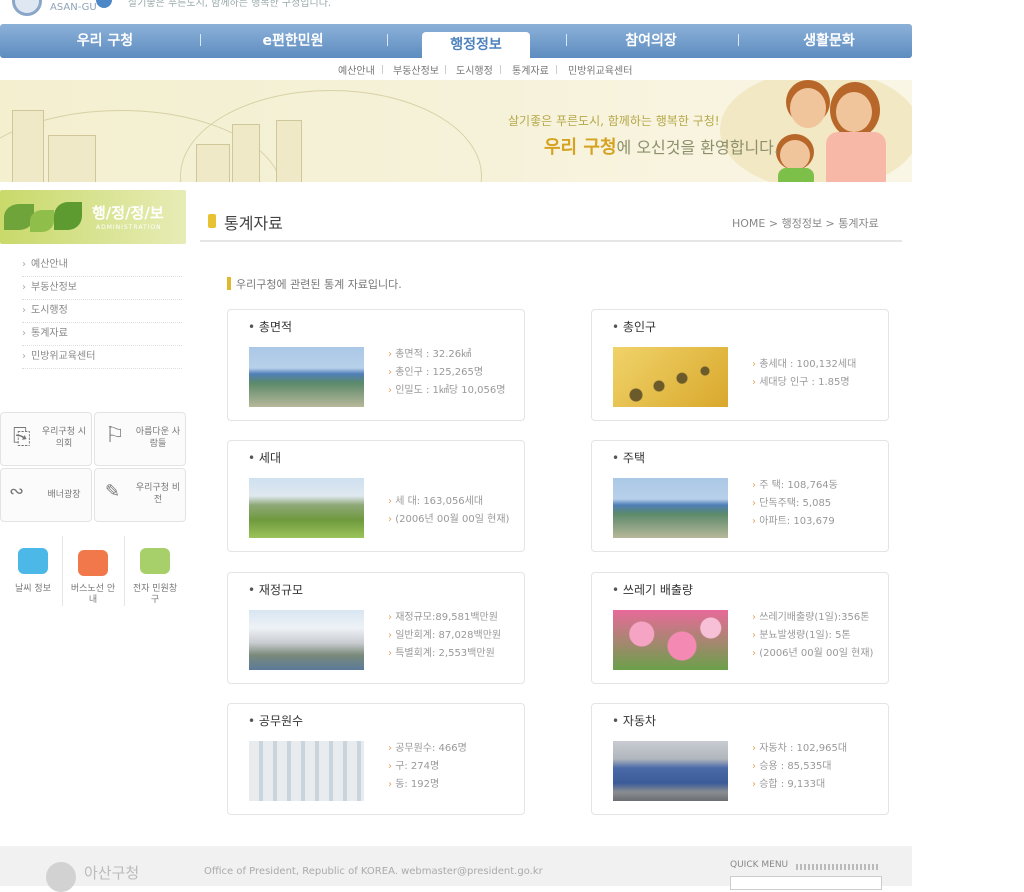 The height and width of the screenshot is (892, 1024). What do you see at coordinates (129, 227) in the screenshot?
I see `sidebar-subtitle: ADMINISTRATION` at bounding box center [129, 227].